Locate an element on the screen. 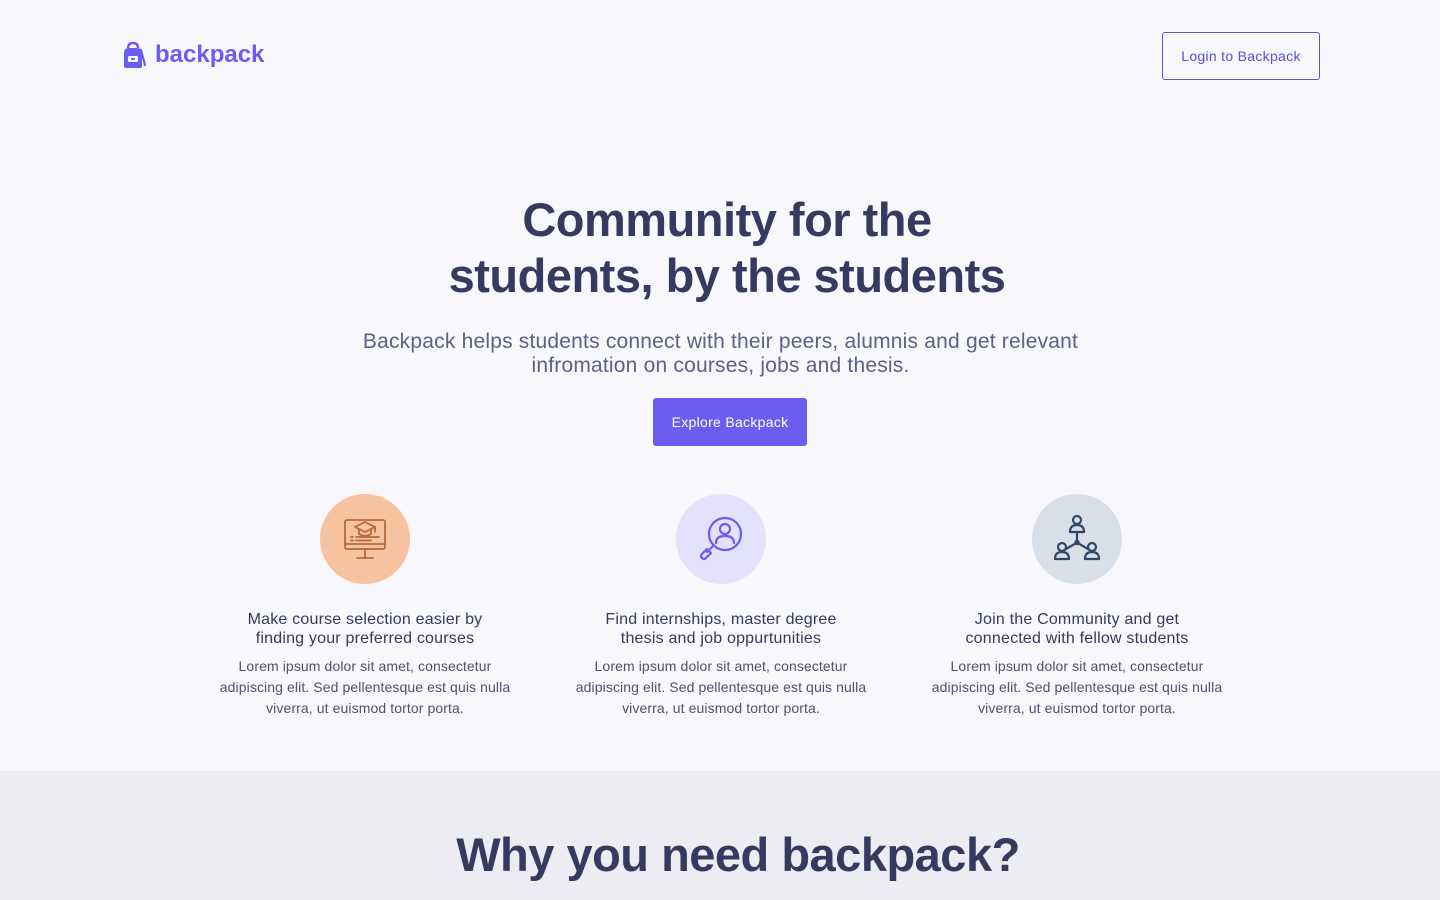  graduation-monitor-icon is located at coordinates (365, 539).